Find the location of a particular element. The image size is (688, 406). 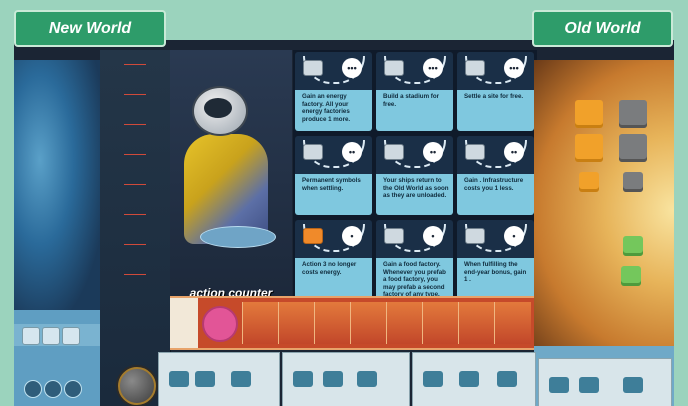

card-text: Settle a site for free. is located at coordinates (494, 96).